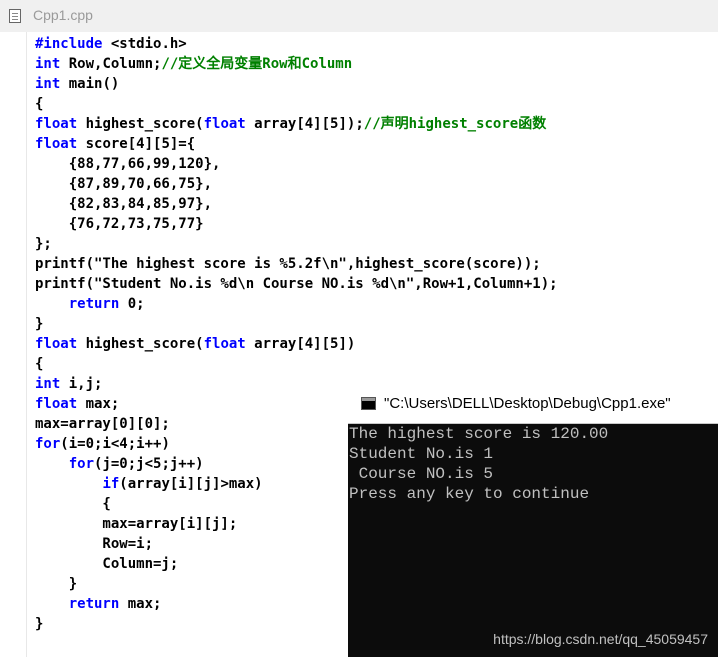 The height and width of the screenshot is (657, 718). Describe the element at coordinates (63, 15) in the screenshot. I see `editor-tab-title: Cpp1.cpp` at that location.